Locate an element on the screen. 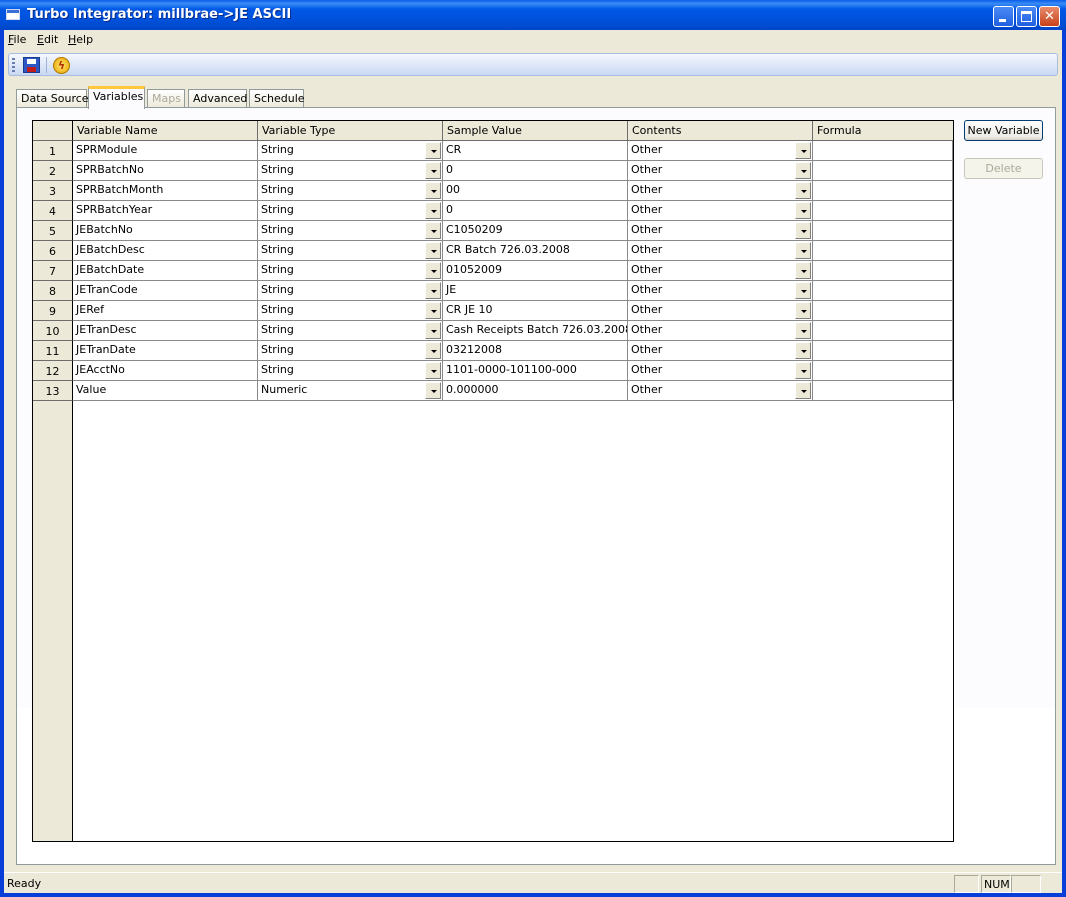  cell-sample-value: 0 is located at coordinates (535, 171).